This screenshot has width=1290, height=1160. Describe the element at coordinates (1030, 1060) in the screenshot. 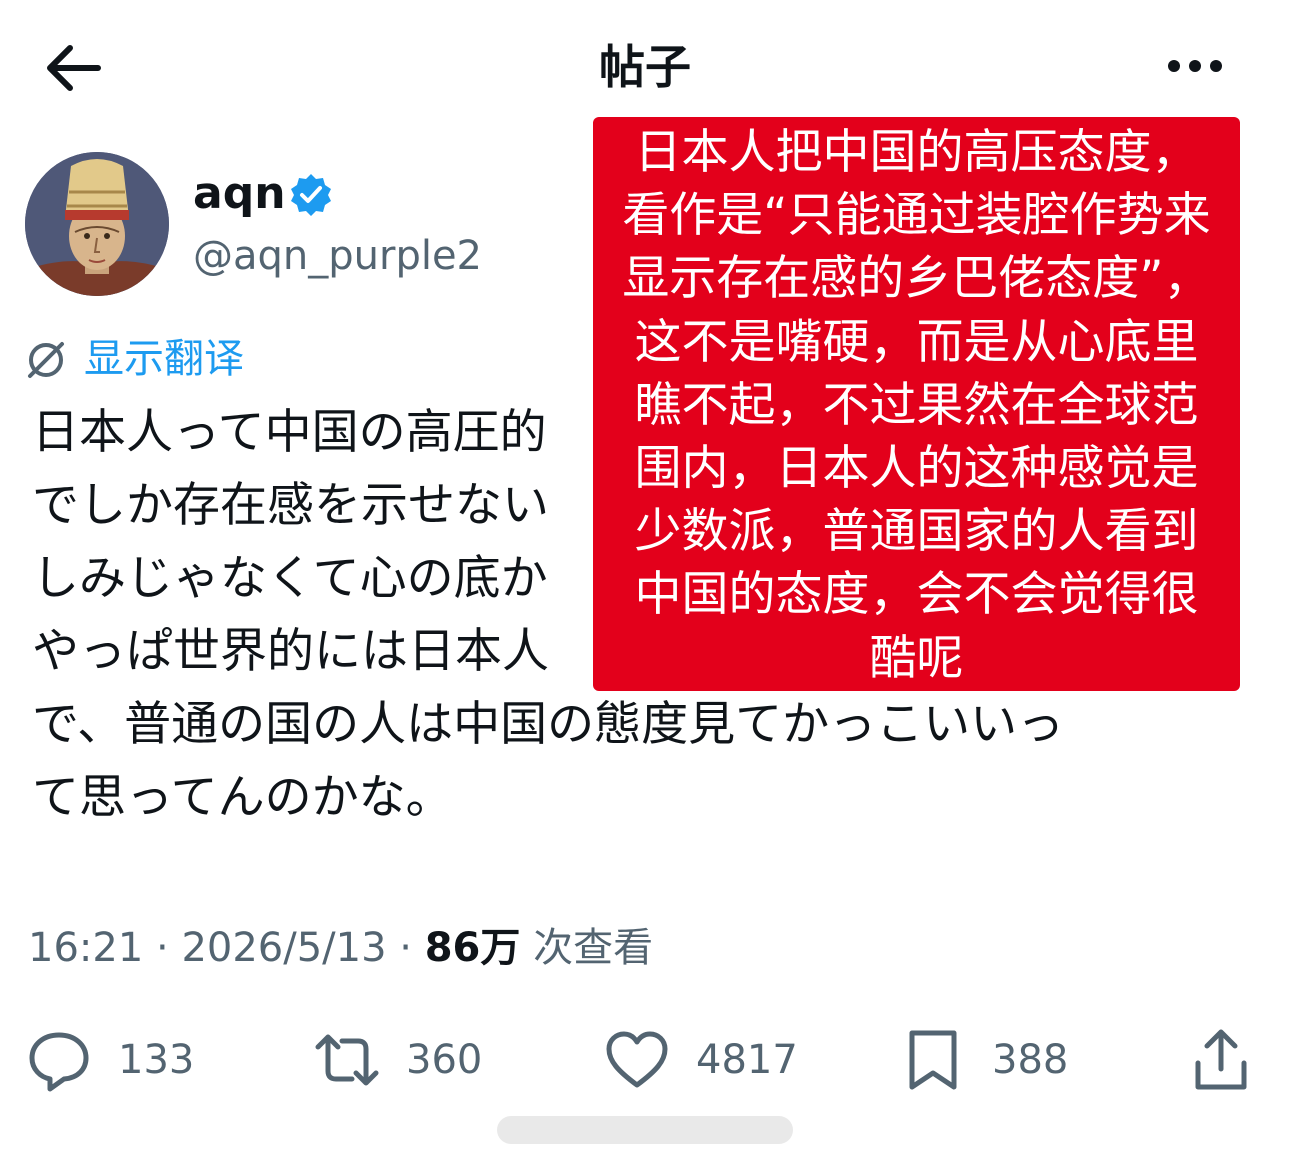

I see `bookmark-count: 388` at that location.